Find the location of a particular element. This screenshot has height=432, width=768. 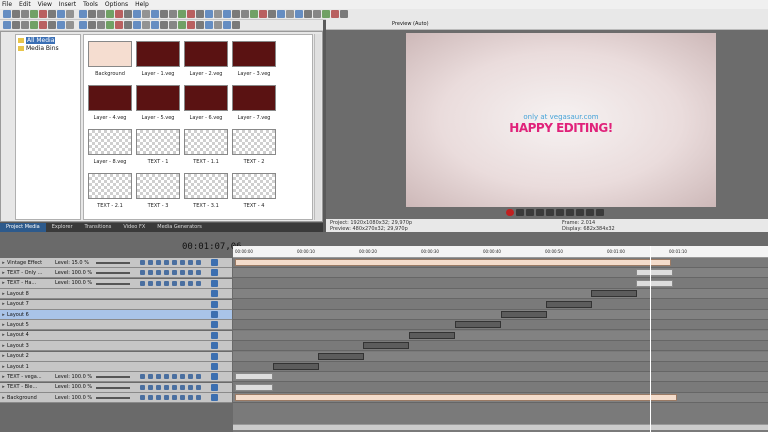

menu-help: Help is located at coordinates (142, 4).